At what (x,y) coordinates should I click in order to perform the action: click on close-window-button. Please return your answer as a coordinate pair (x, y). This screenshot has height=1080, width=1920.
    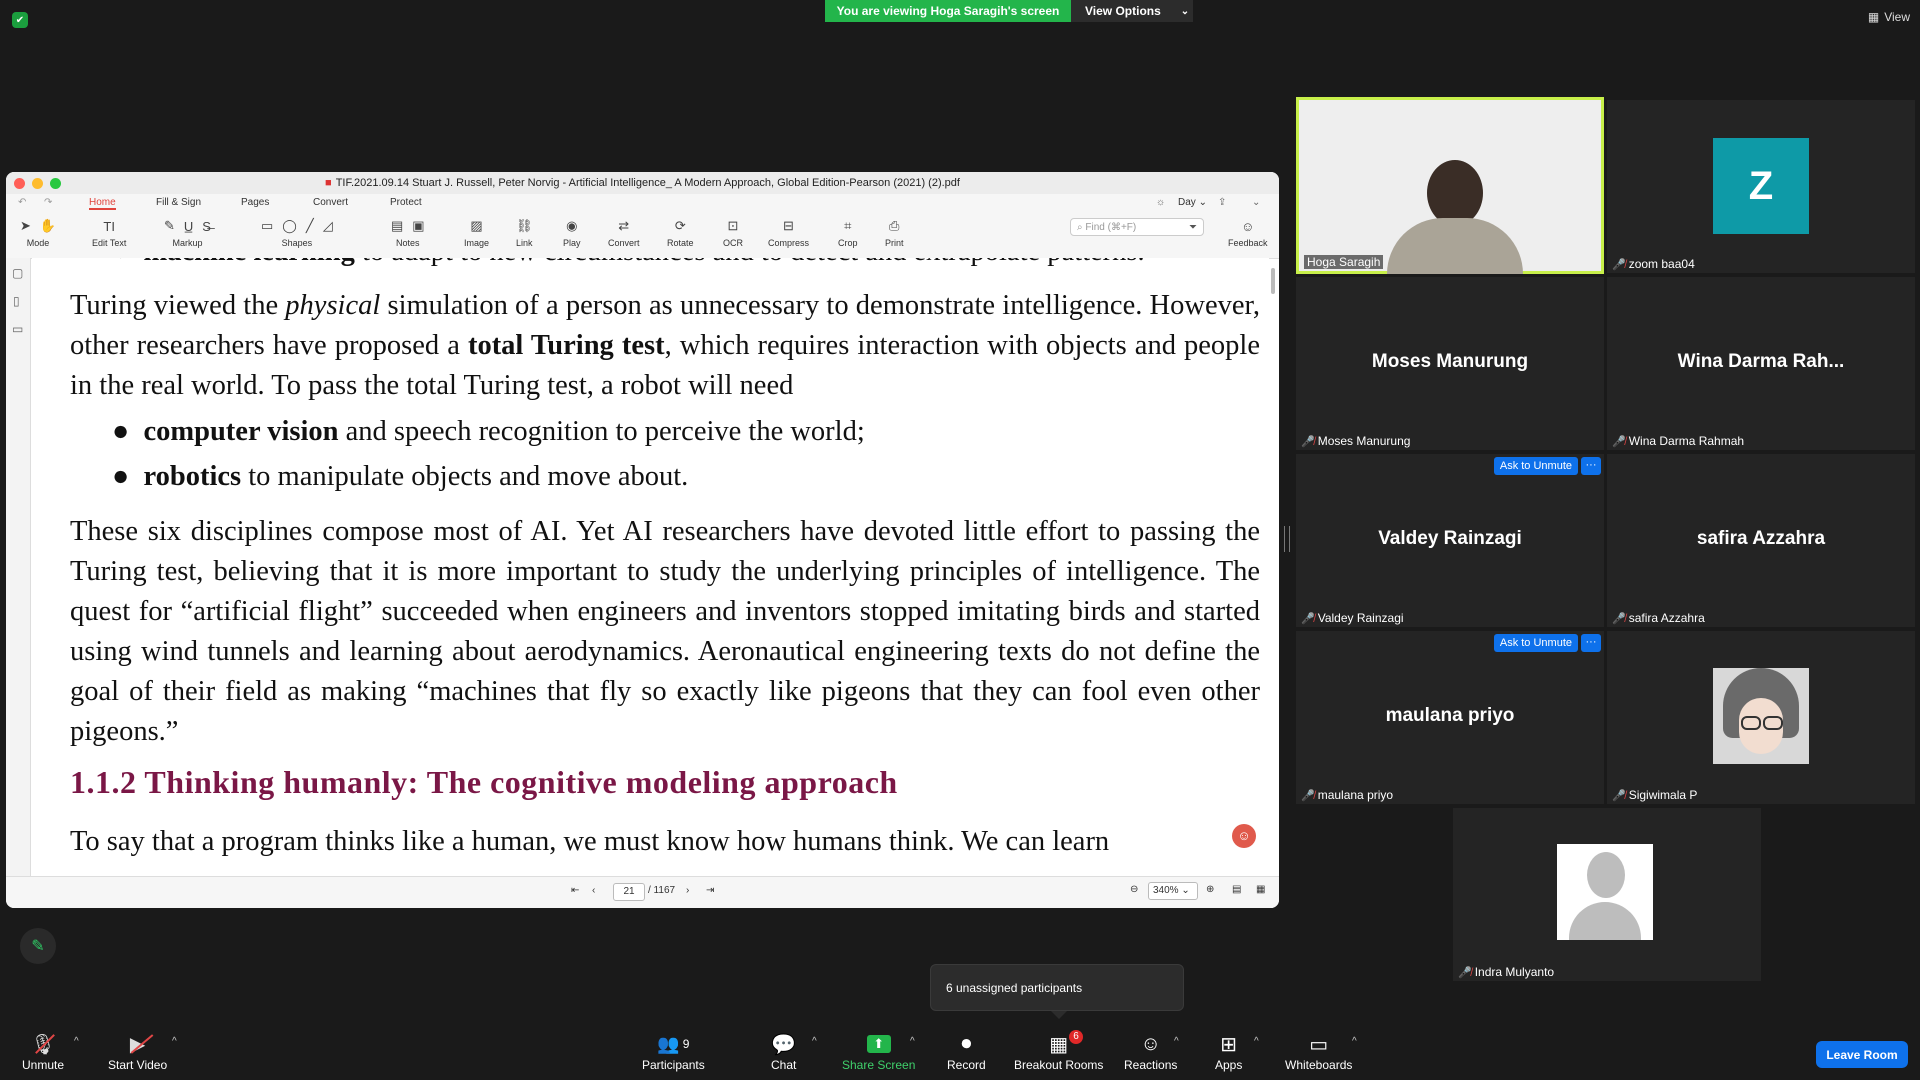
    Looking at the image, I should click on (19, 183).